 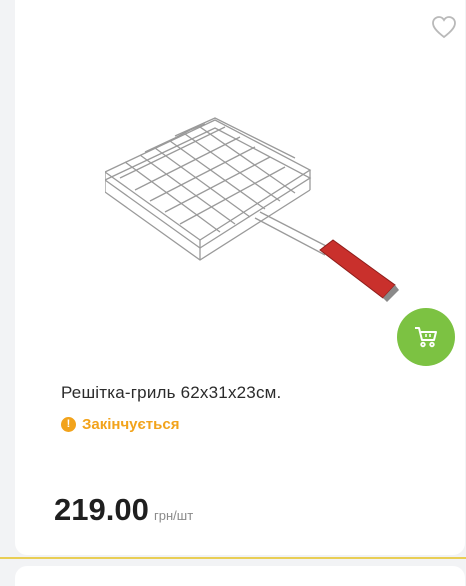 I want to click on add-to-cart-button, so click(x=426, y=337).